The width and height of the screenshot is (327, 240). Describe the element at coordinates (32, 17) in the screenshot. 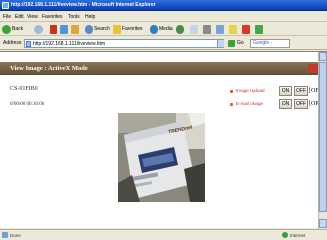

I see `menu-view: View` at that location.